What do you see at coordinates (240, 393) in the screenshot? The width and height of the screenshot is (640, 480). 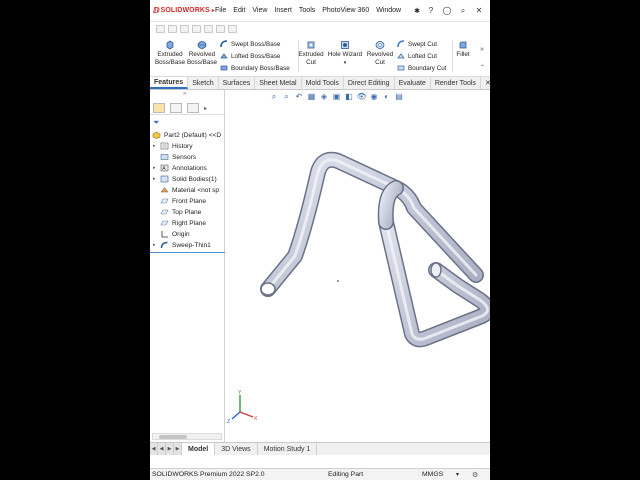 I see `svg-text: Y` at bounding box center [240, 393].